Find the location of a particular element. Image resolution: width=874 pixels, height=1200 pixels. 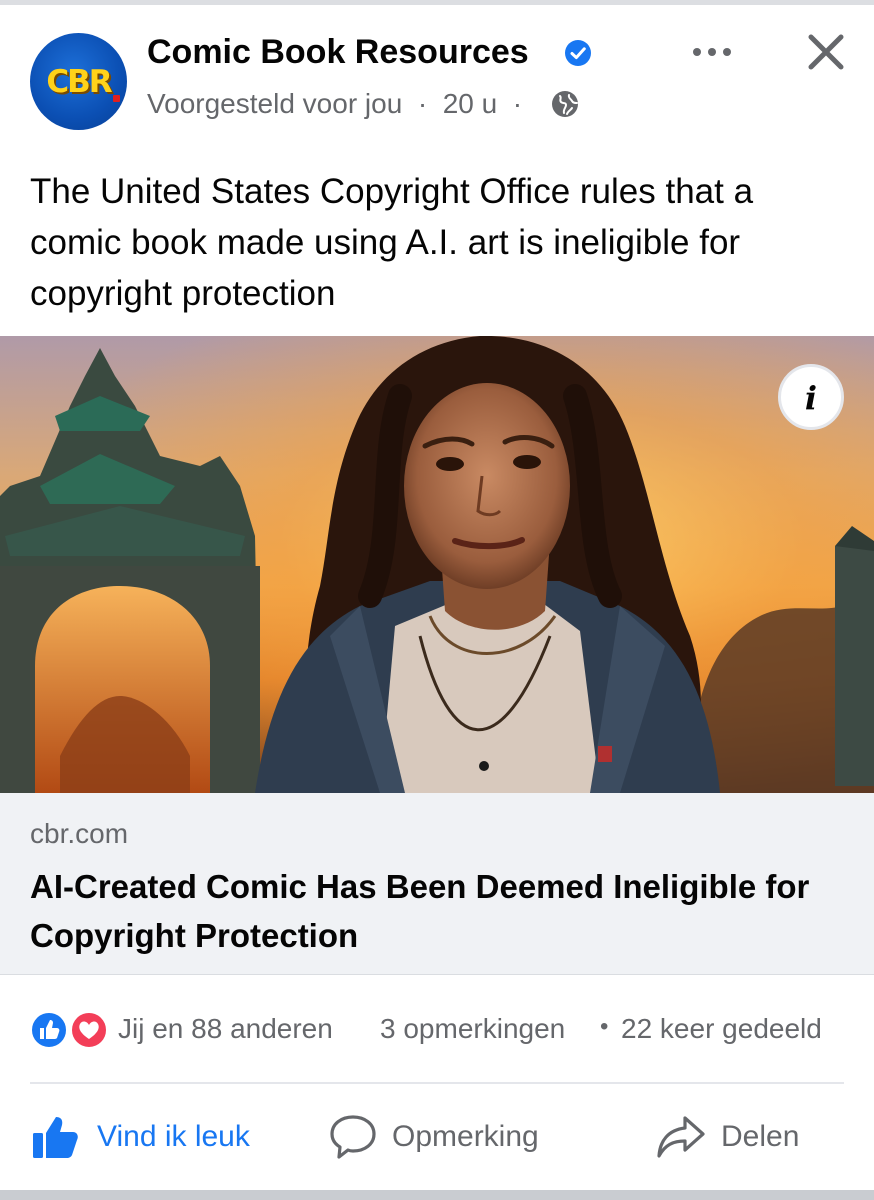

share-label: Delen is located at coordinates (760, 1136).